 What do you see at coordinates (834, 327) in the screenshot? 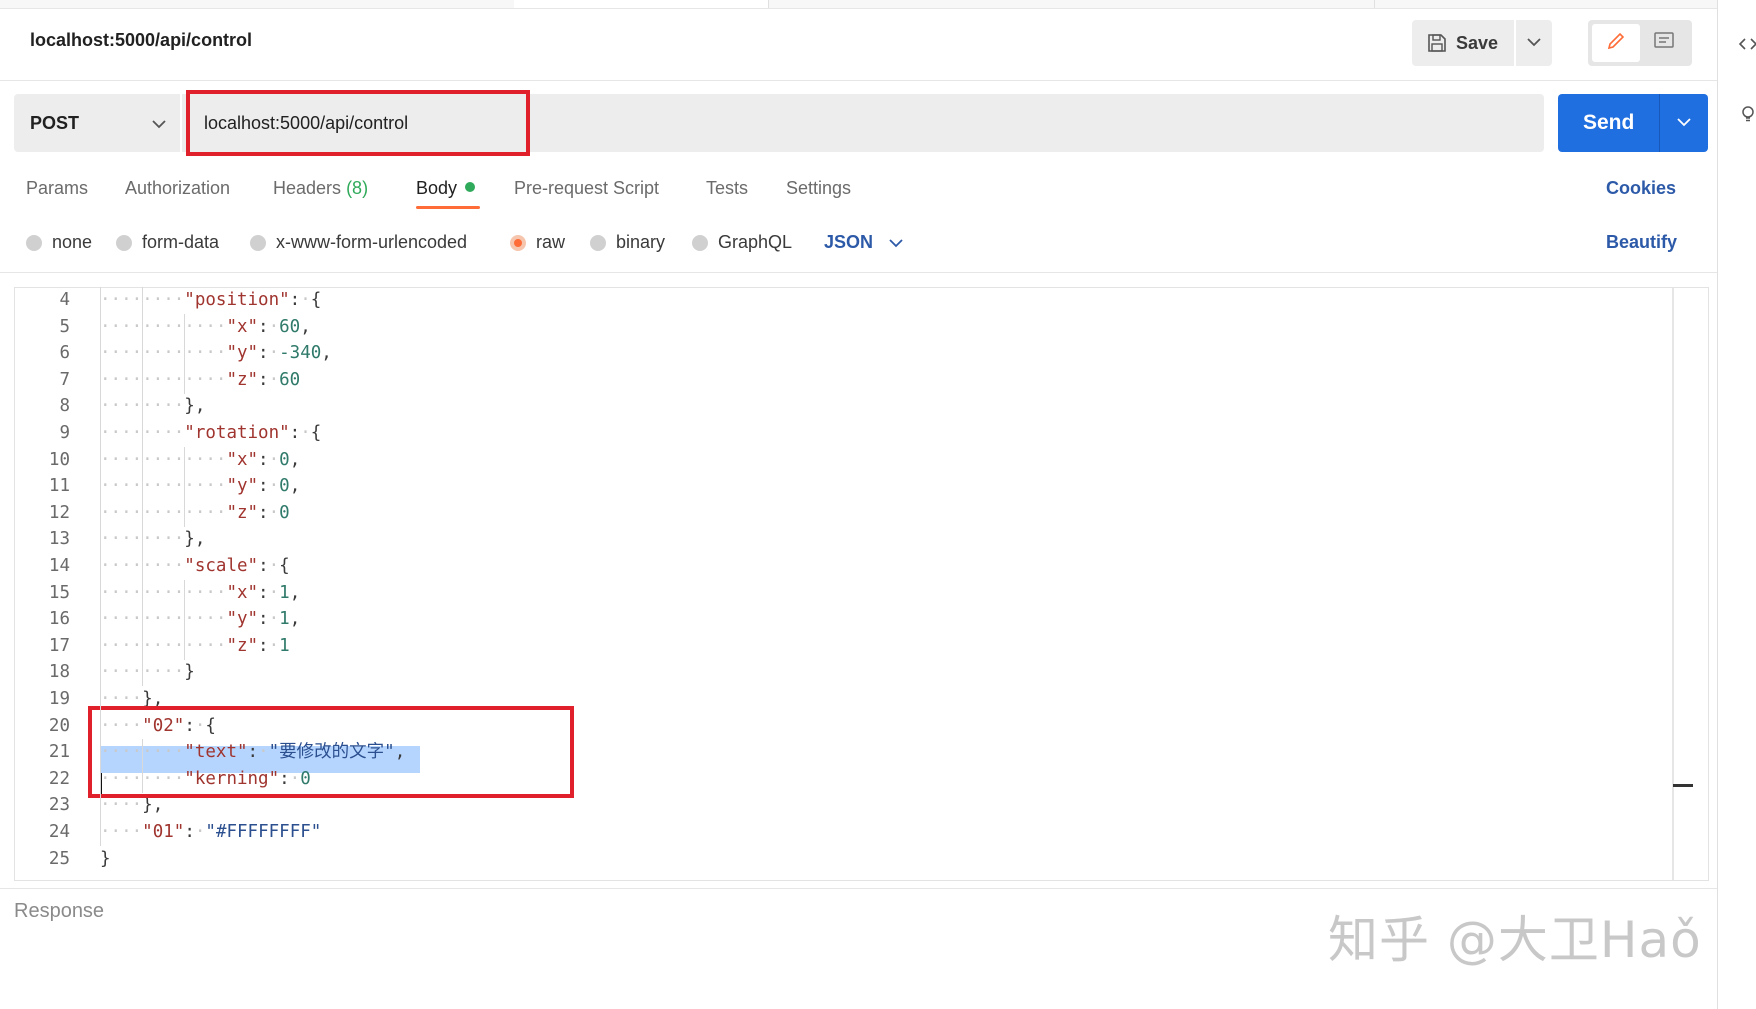
I see `code-line: 5 ············"x":·60,` at bounding box center [834, 327].